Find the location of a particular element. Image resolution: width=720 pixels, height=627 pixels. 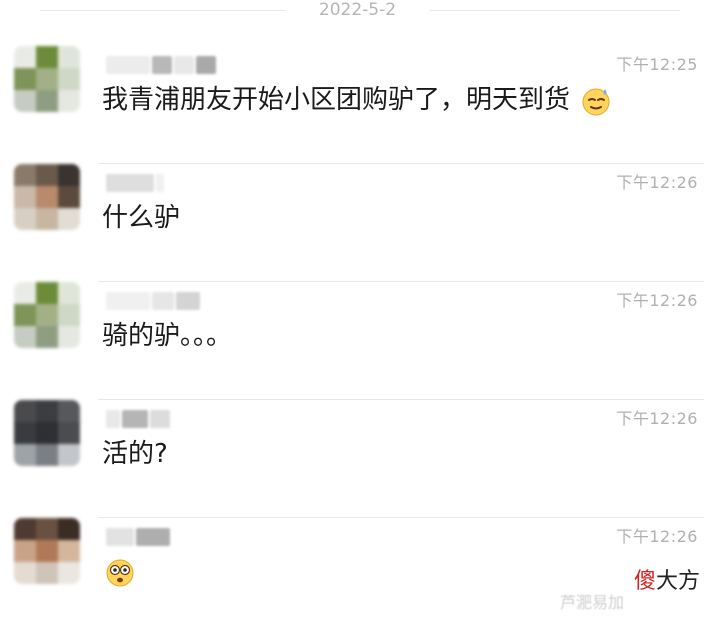

message-text: 什么驴 is located at coordinates (141, 218).